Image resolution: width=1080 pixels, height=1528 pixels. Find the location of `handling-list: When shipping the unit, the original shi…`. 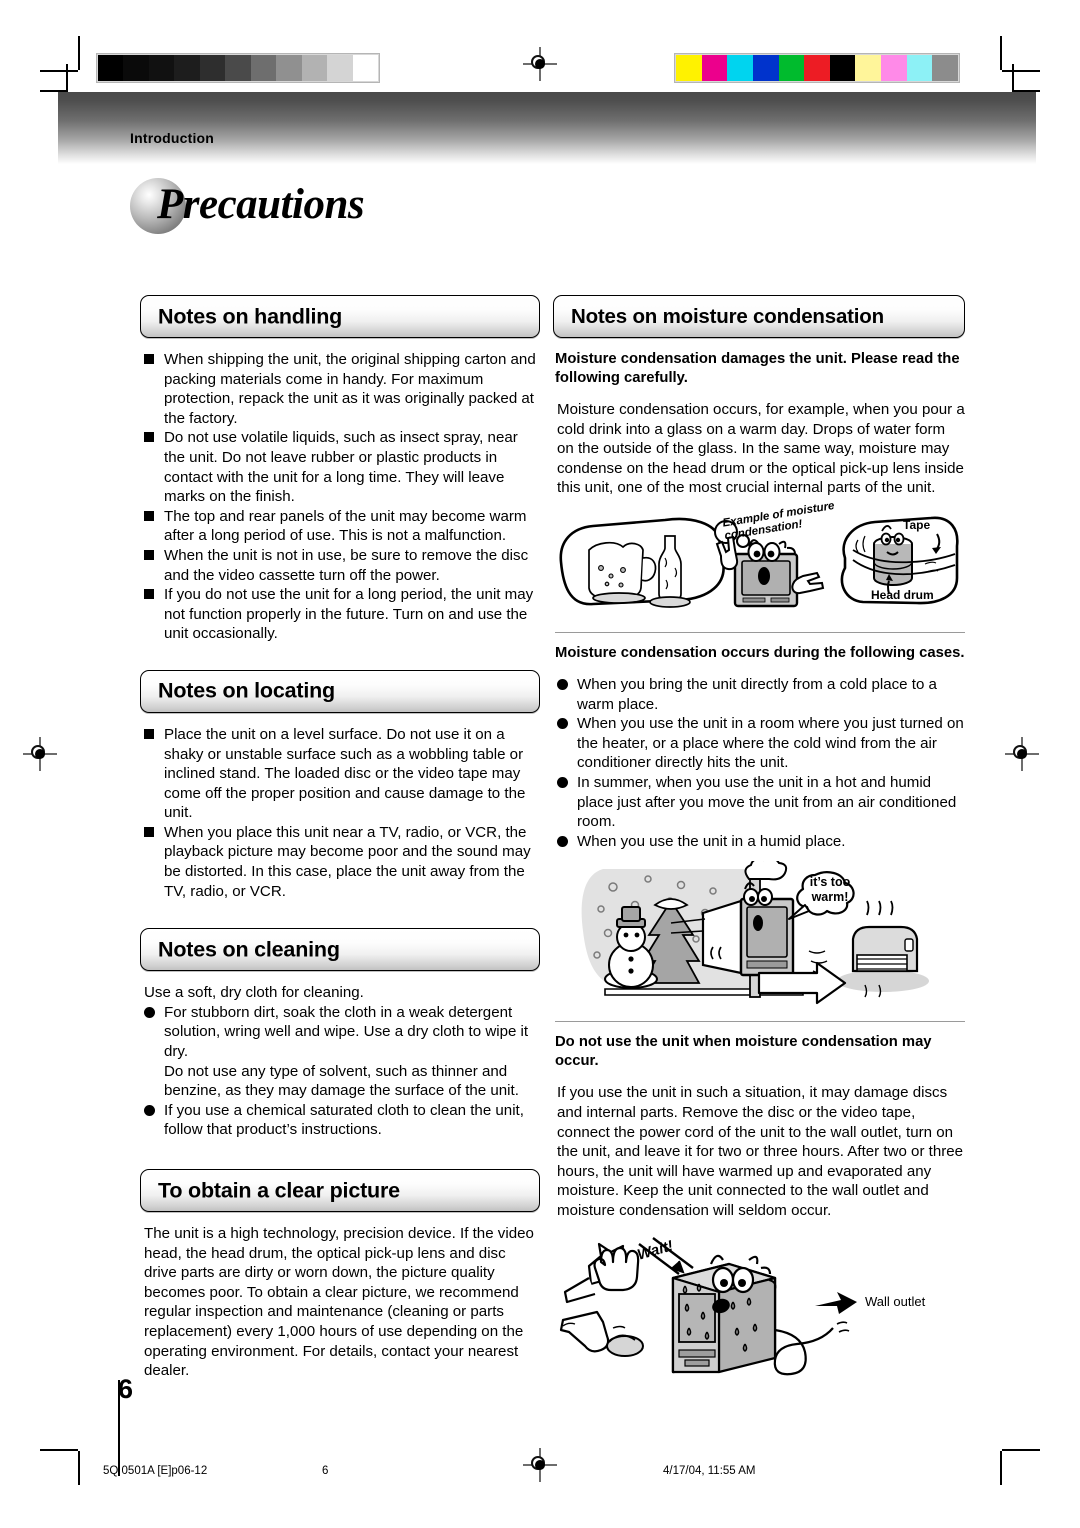

handling-list: When shipping the unit, the original shi… is located at coordinates (340, 497).